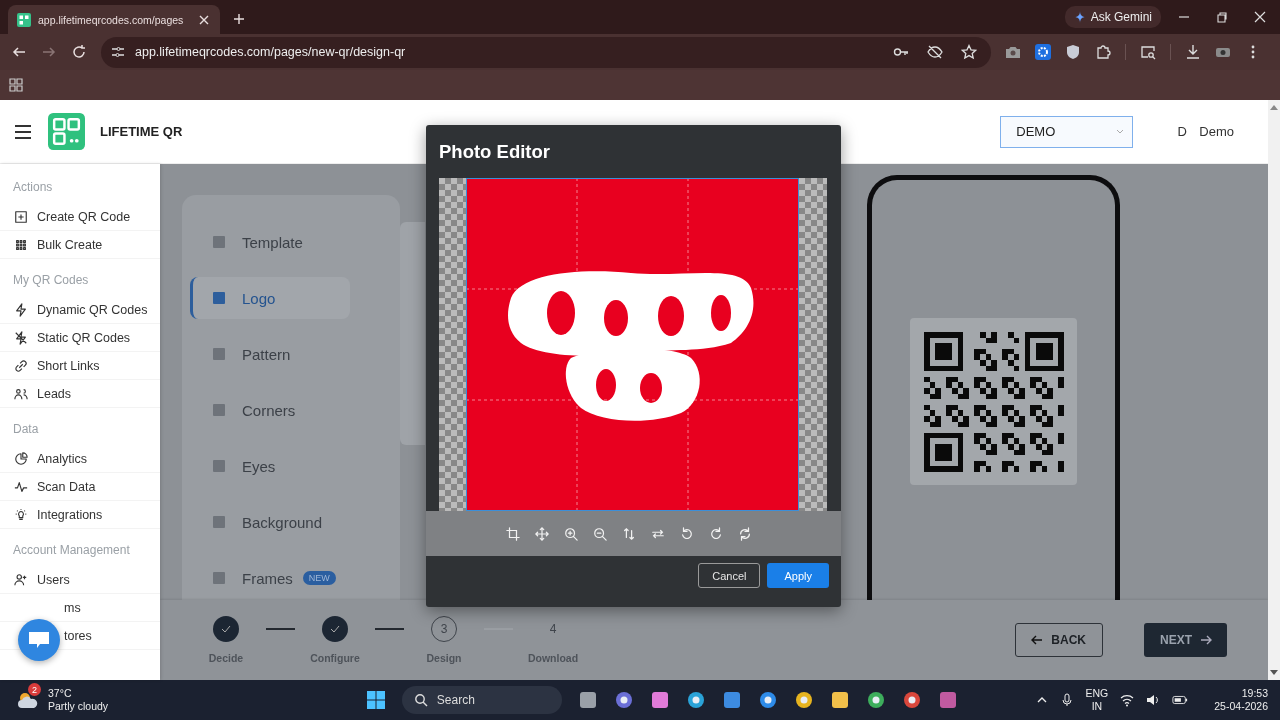  Describe the element at coordinates (1182, 131) in the screenshot. I see `avatar: D` at that location.